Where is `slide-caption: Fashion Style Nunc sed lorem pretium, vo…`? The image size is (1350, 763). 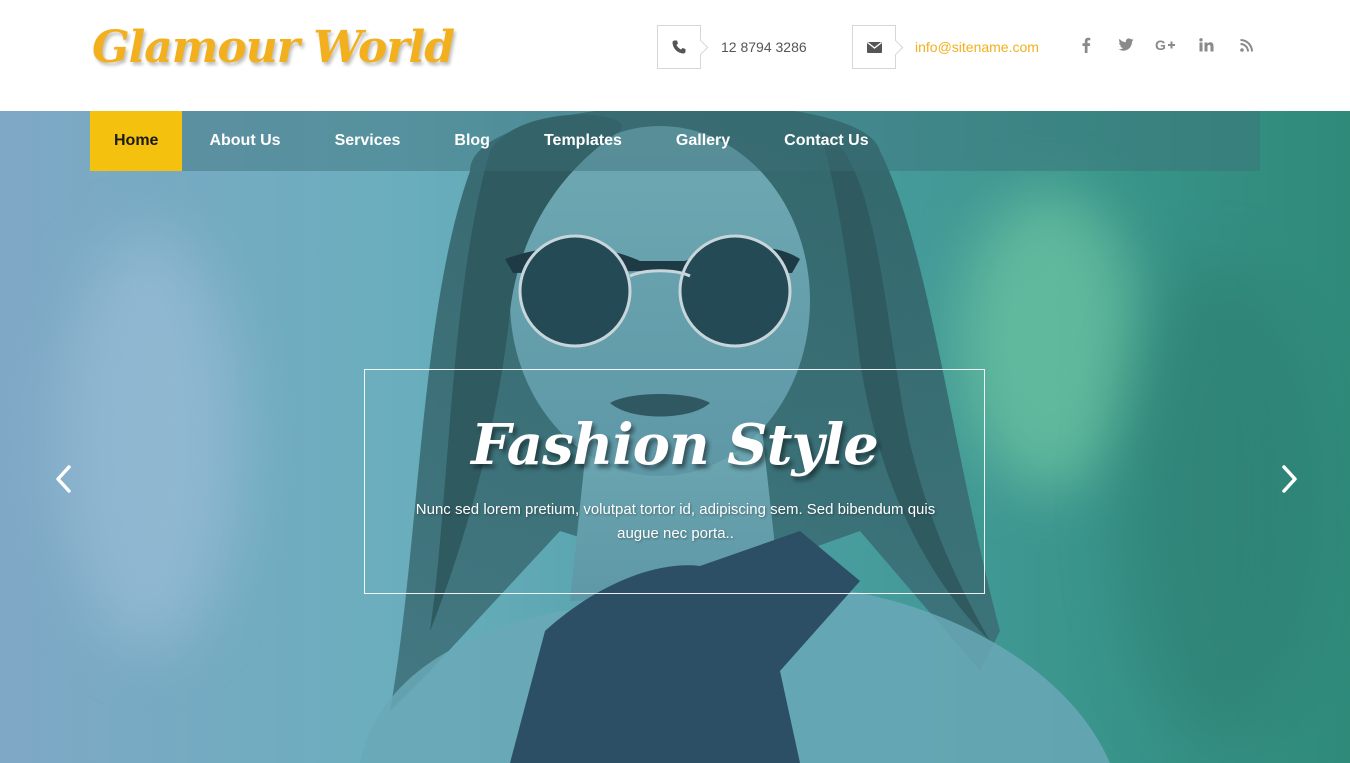 slide-caption: Fashion Style Nunc sed lorem pretium, vo… is located at coordinates (674, 481).